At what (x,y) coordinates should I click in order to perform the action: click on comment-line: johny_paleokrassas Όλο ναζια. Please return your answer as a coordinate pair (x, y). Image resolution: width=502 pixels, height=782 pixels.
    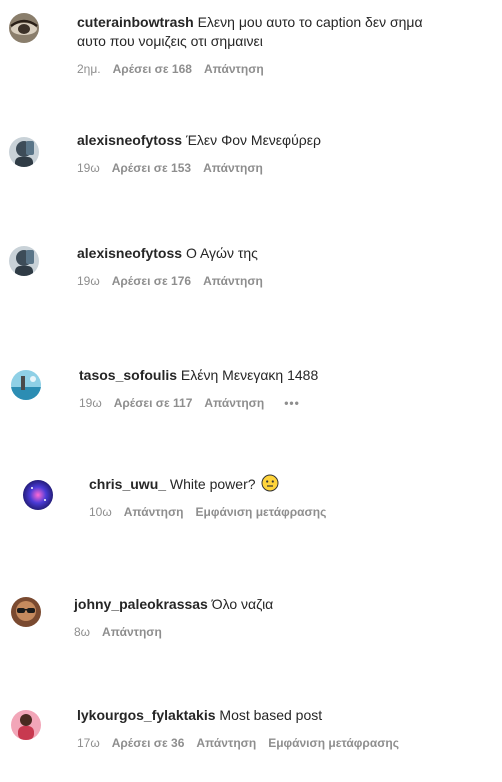
    Looking at the image, I should click on (173, 604).